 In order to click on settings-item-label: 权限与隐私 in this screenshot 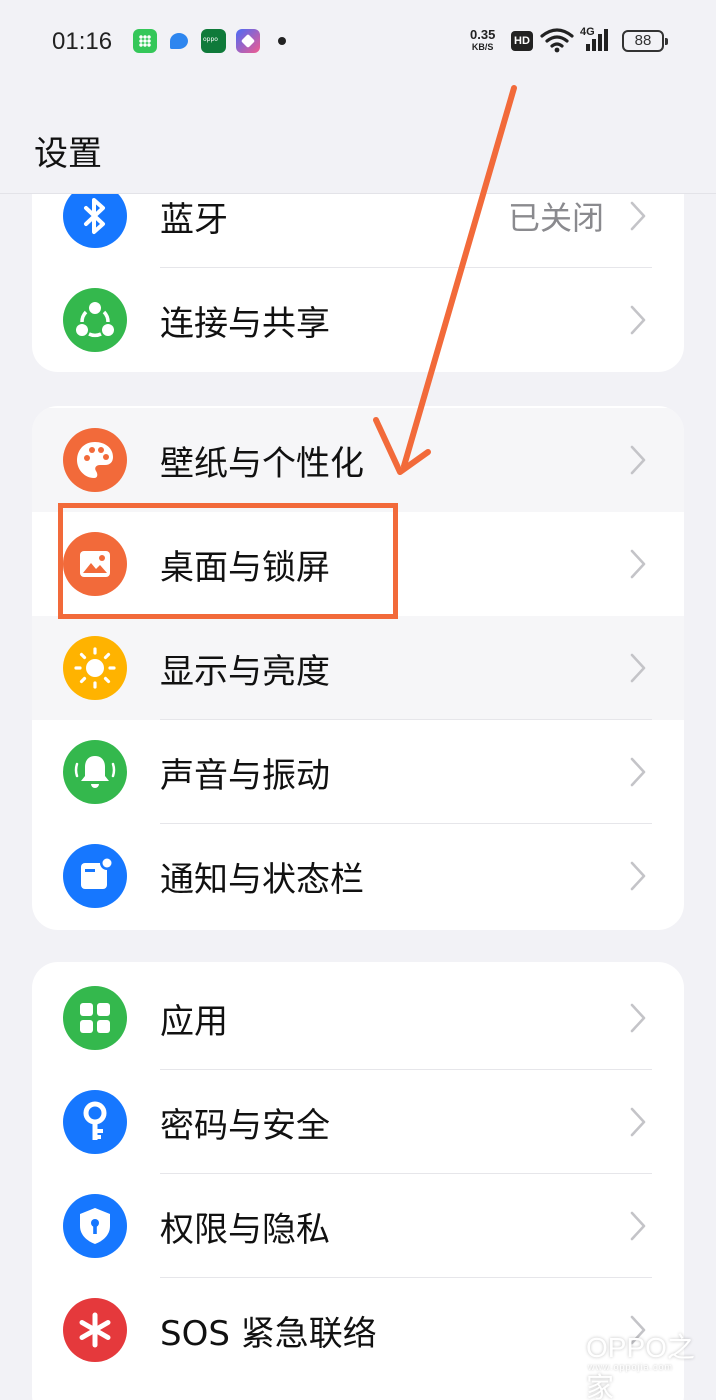, I will do `click(245, 1230)`.